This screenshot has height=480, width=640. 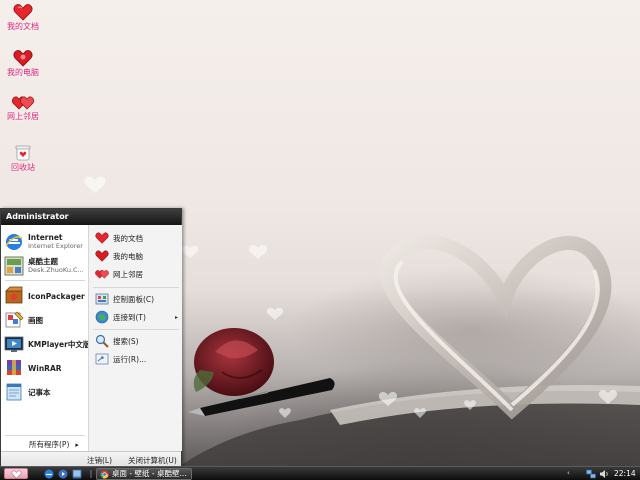 I want to click on start-menu-user-name: Administrator, so click(x=91, y=217).